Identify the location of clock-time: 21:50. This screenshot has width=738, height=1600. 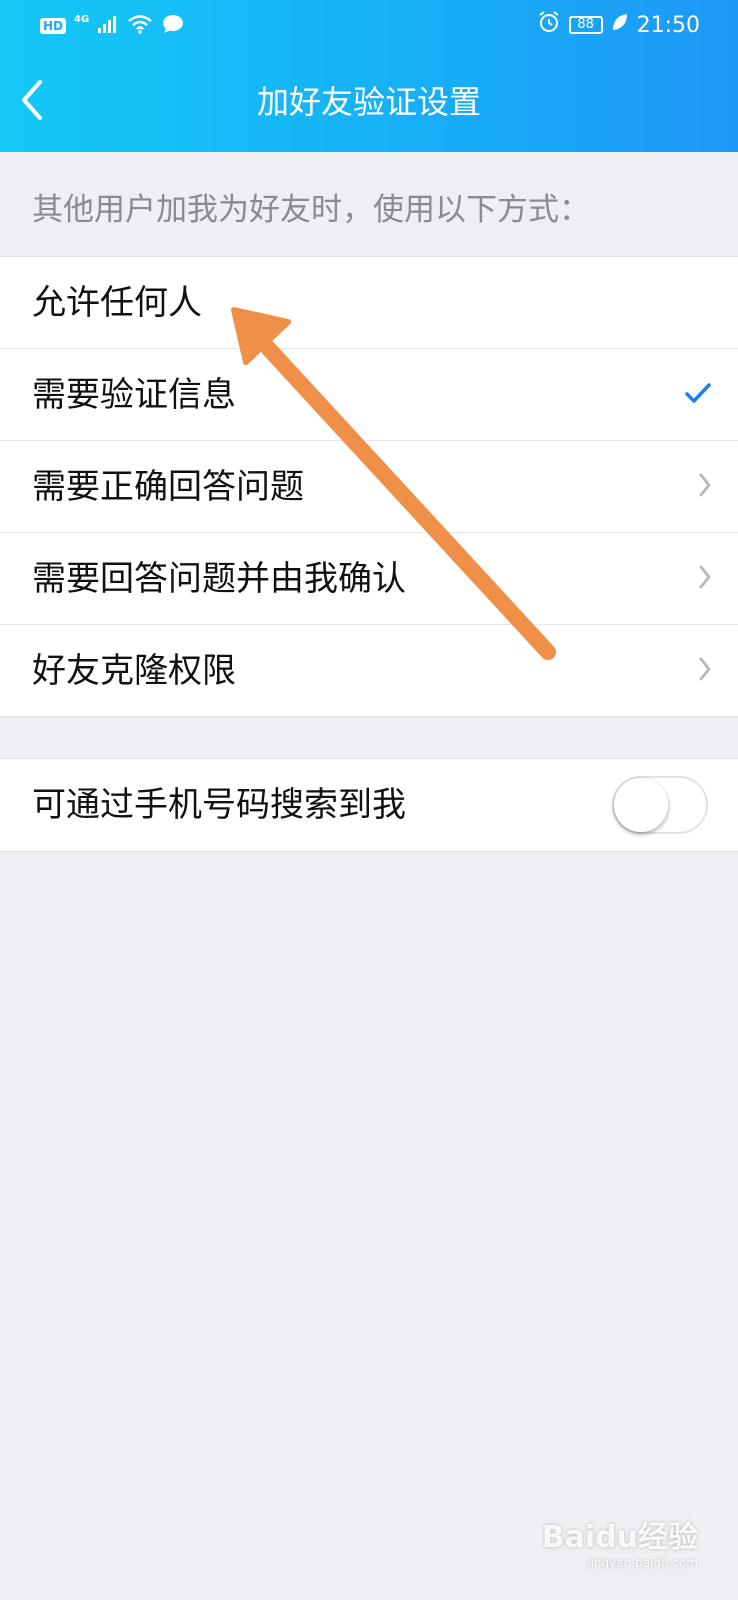
(668, 25).